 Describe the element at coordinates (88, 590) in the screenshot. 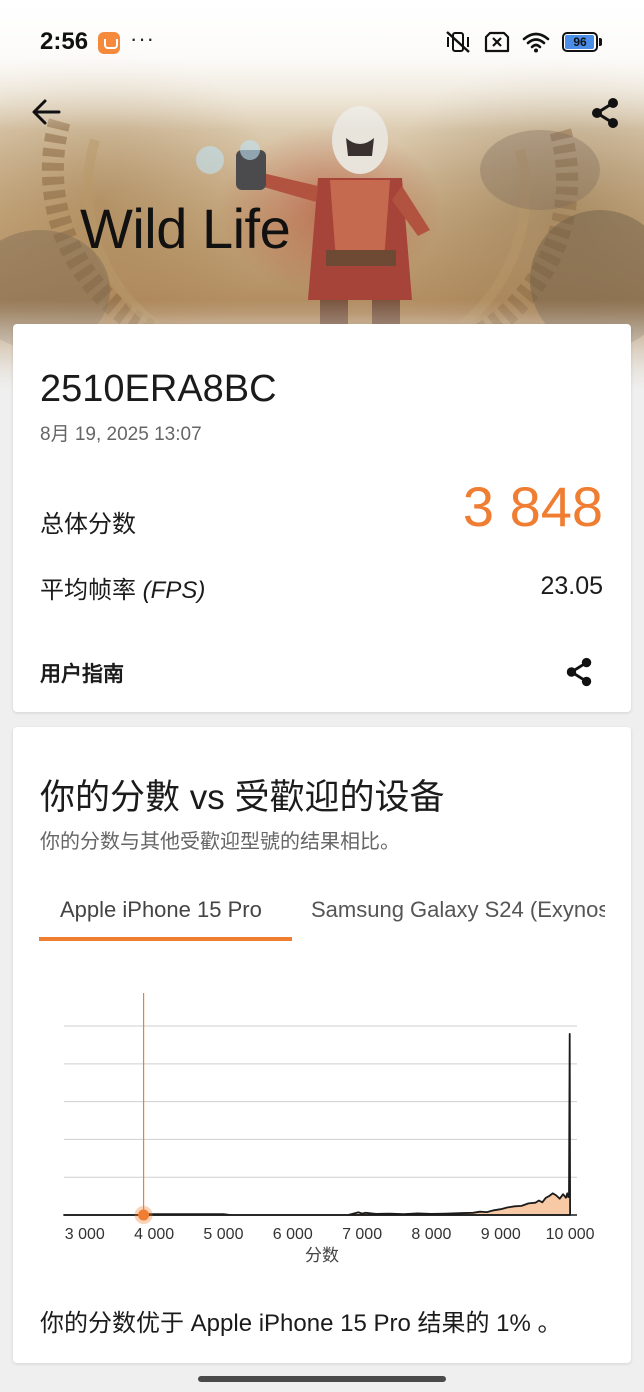

I see `average-fps-label-text: 平均帧率` at that location.